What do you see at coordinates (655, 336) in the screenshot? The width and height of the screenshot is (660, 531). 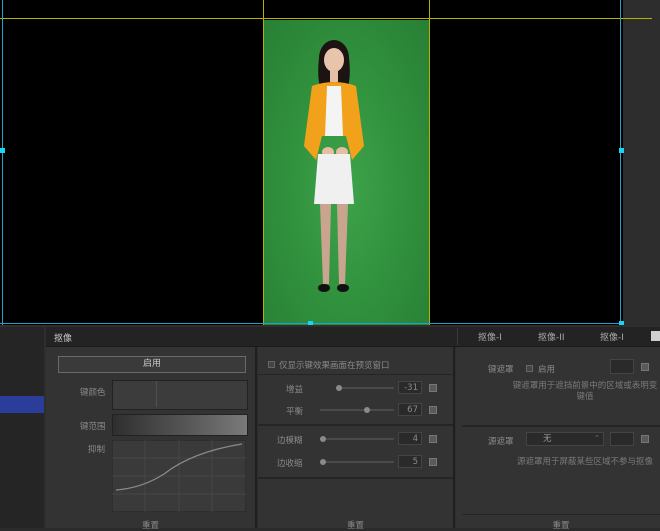 I see `panel-options-icon` at bounding box center [655, 336].